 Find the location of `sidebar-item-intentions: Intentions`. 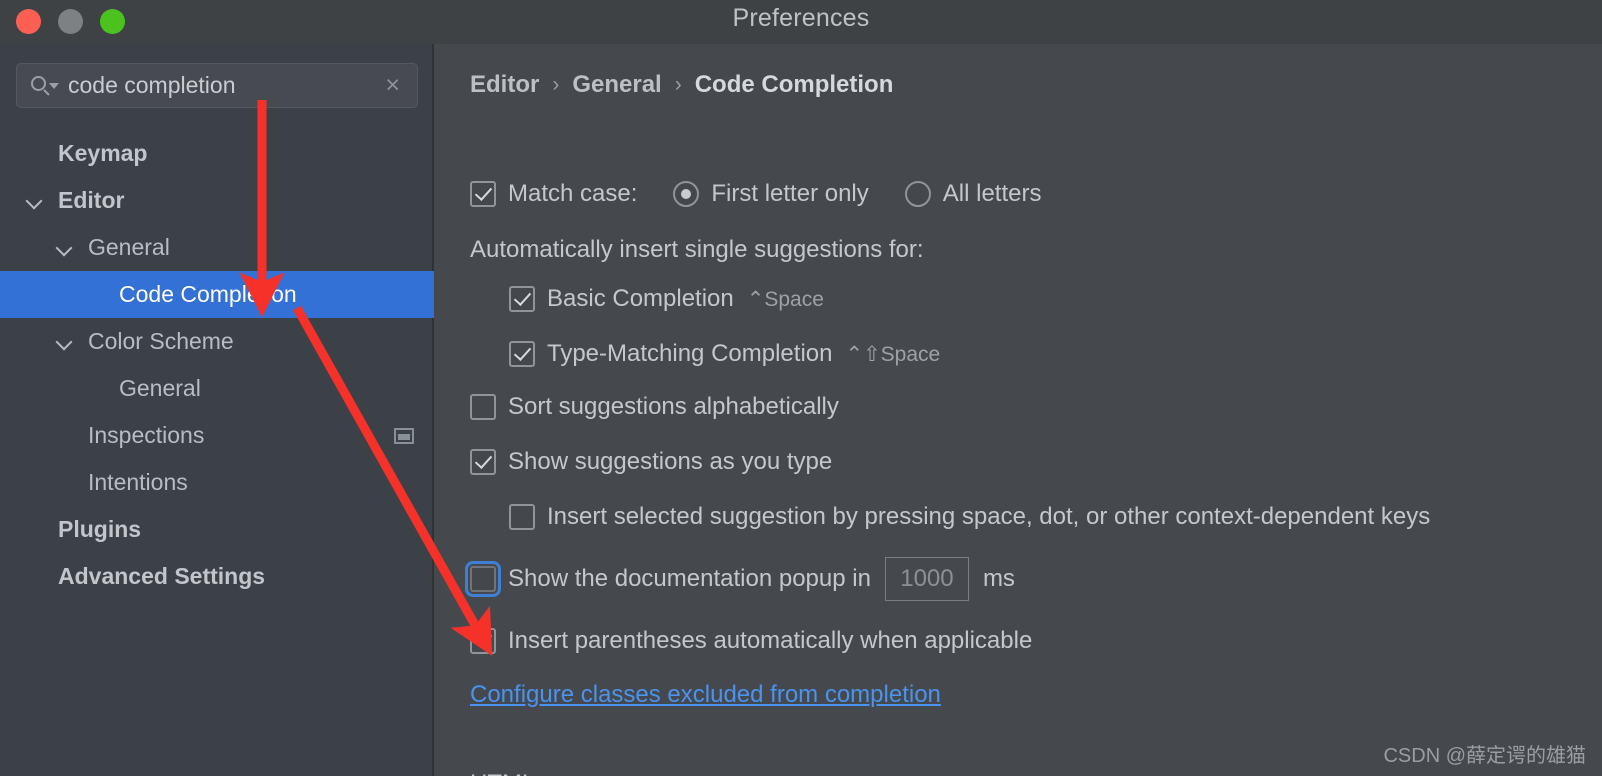

sidebar-item-intentions: Intentions is located at coordinates (217, 482).